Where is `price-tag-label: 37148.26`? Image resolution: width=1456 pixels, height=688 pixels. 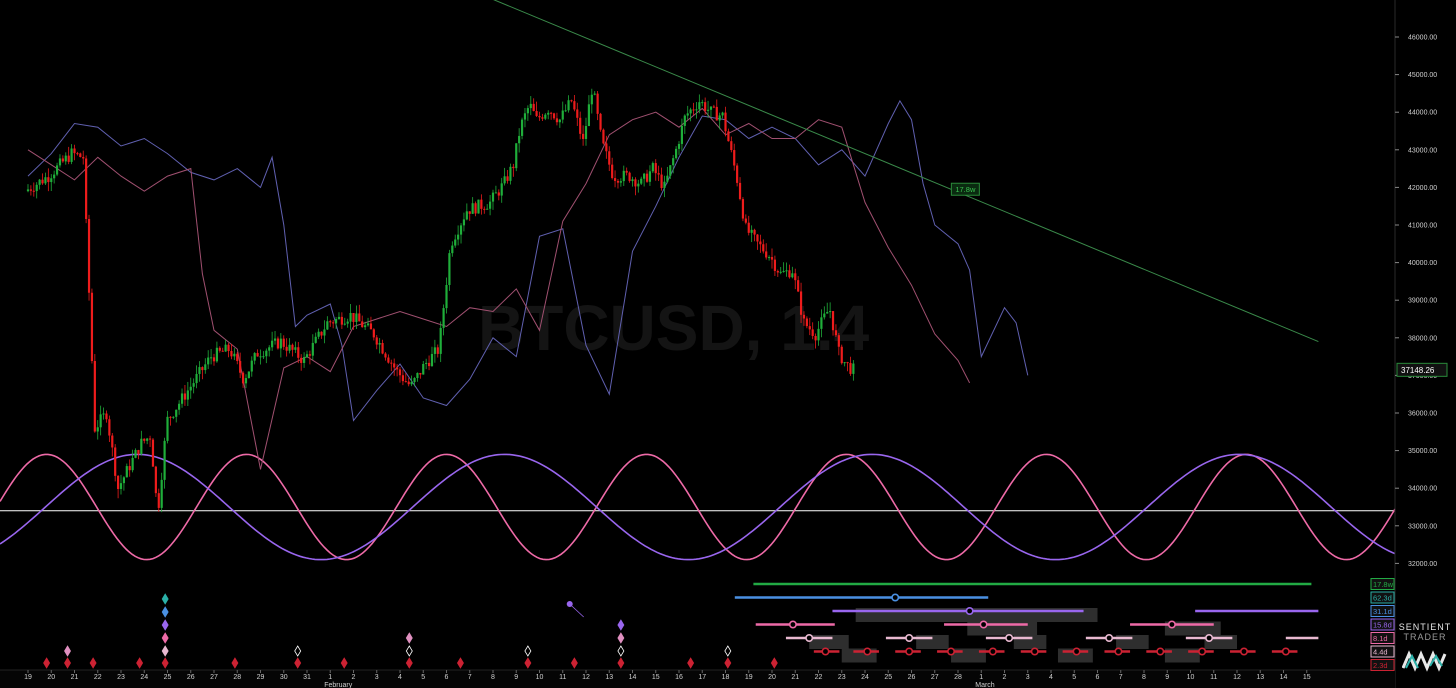 price-tag-label: 37148.26 is located at coordinates (1418, 370).